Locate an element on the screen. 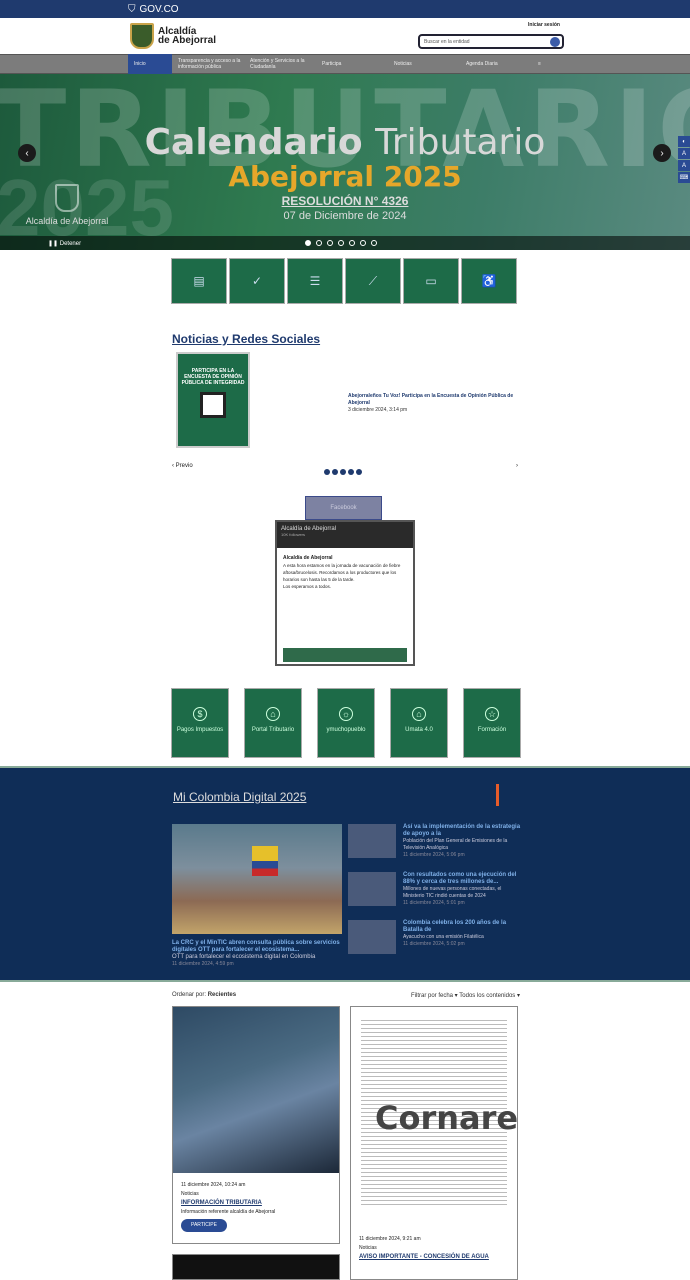  alcaldia-logo: Alcaldía de Abejorral is located at coordinates (173, 36).